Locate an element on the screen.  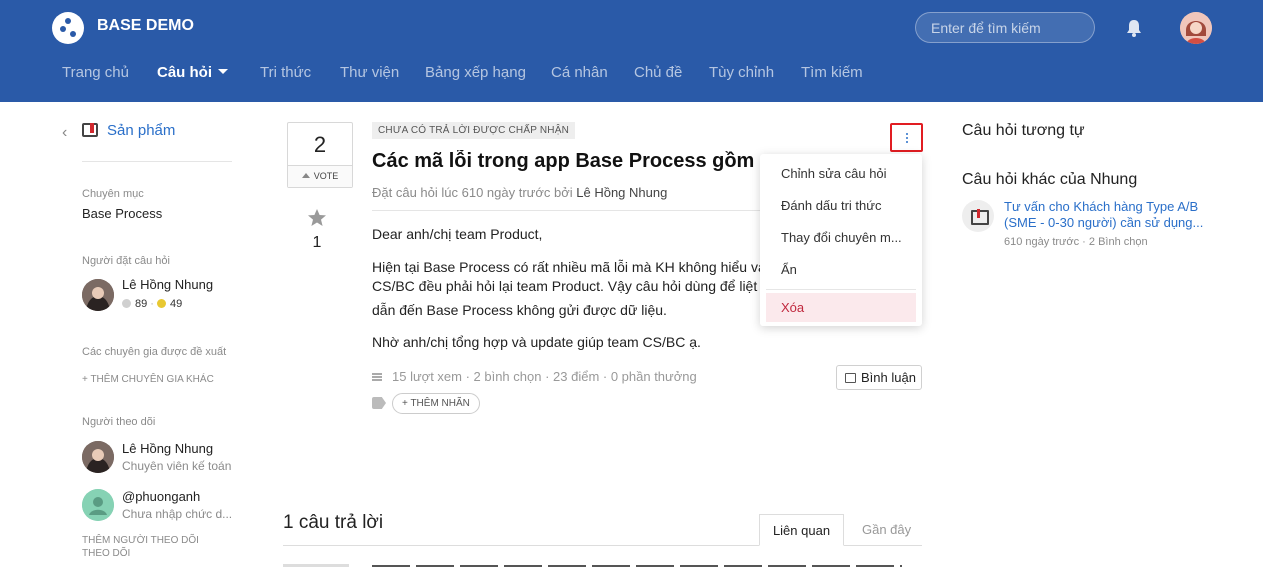
logo-icon is located at coordinates (68, 28).